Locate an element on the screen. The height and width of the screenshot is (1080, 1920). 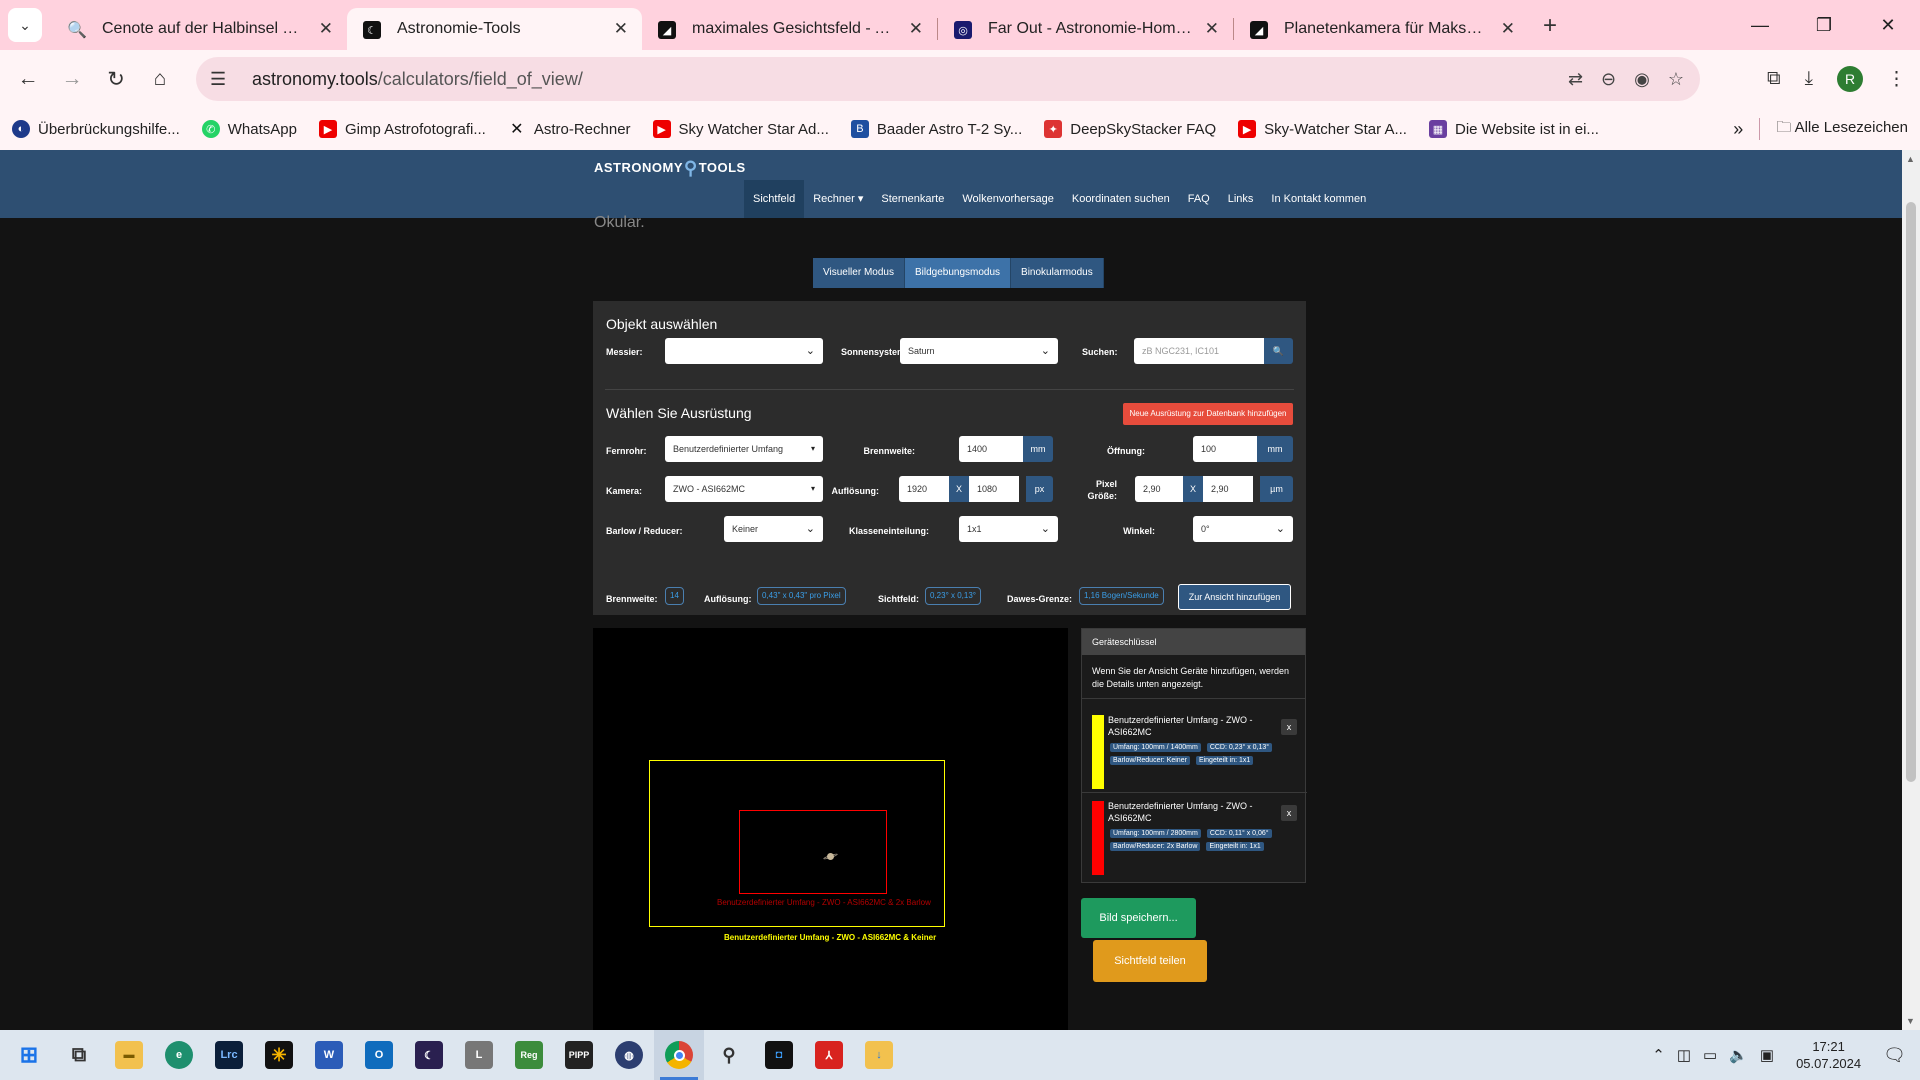
bookmark-item: ✦ DeepSkyStacker FAQ is located at coordinates (1130, 129).